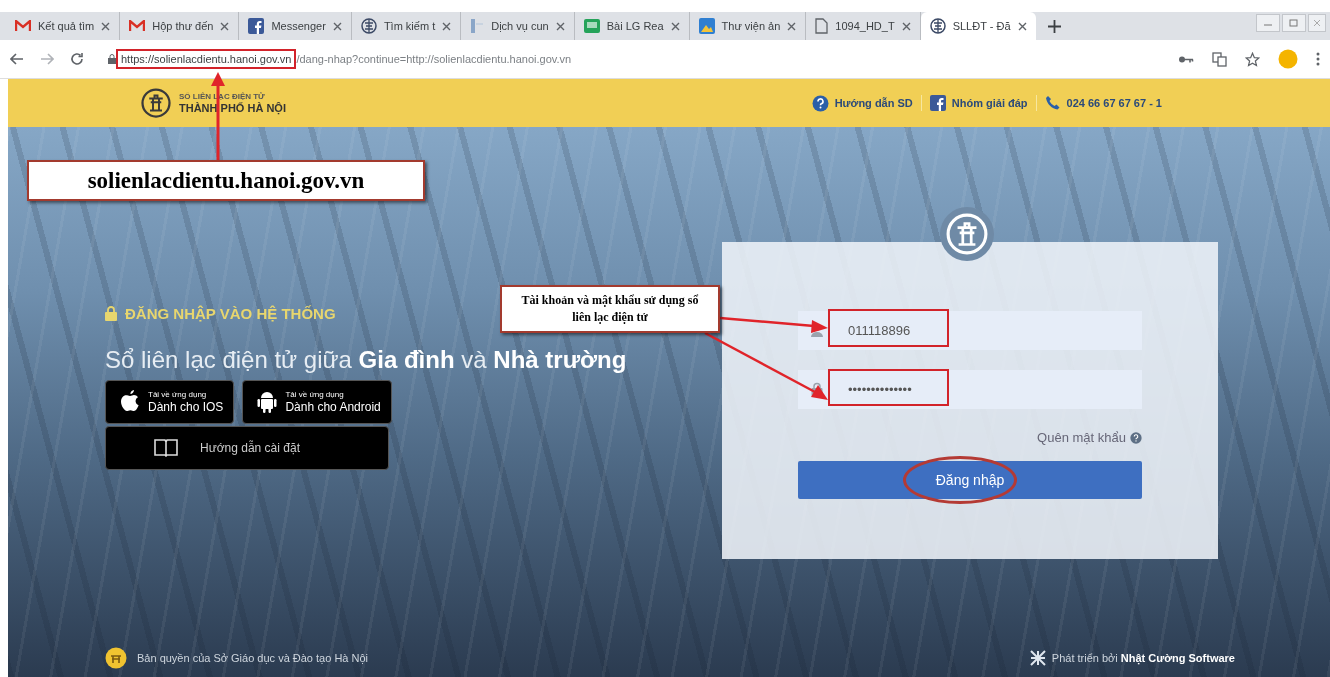 The width and height of the screenshot is (1330, 677). I want to click on browser-tab: Hộp thư đến, so click(180, 26).